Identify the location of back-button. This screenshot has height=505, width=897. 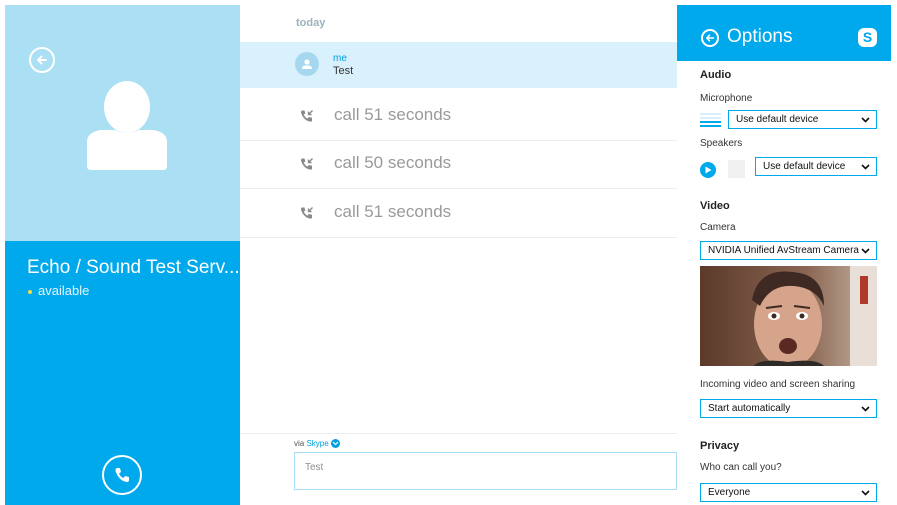
(42, 60).